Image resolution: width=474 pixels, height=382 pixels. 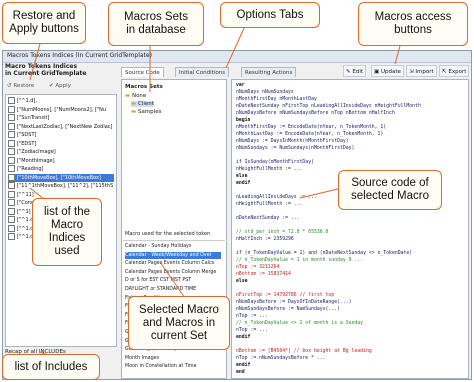 What do you see at coordinates (156, 24) in the screenshot?
I see `callout-macro-sets: Macros Sets in database` at bounding box center [156, 24].